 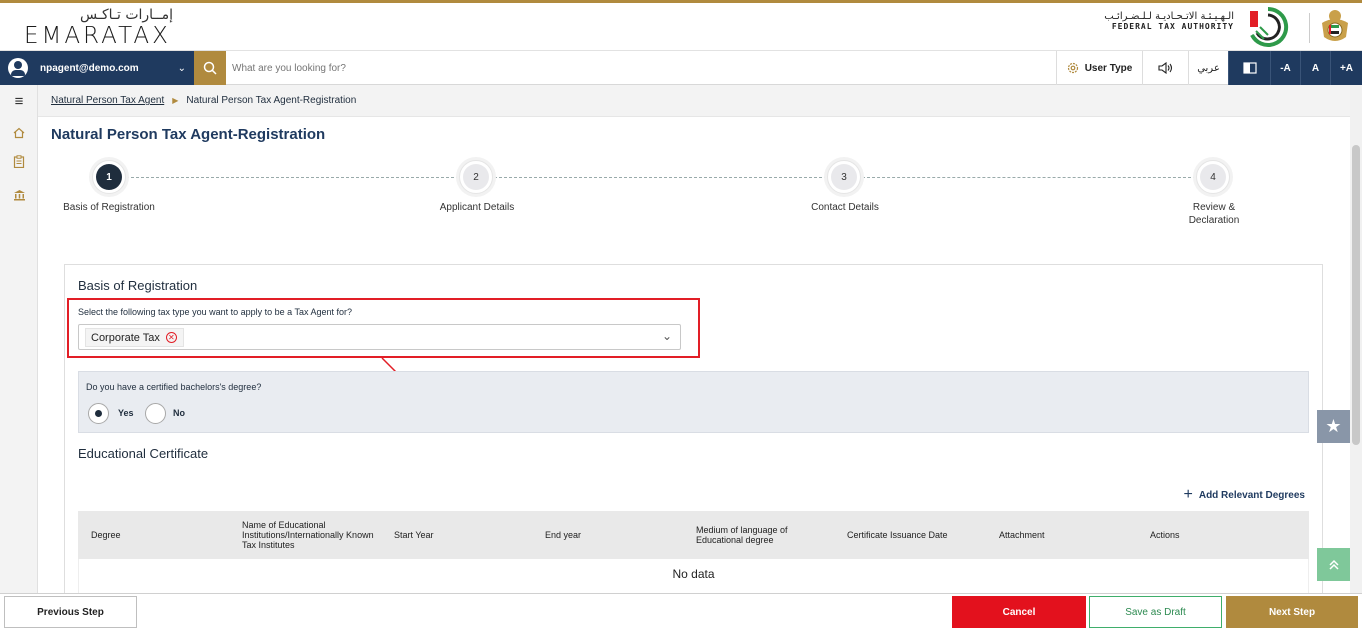 I want to click on step-2-label: Applicant Details, so click(x=477, y=207).